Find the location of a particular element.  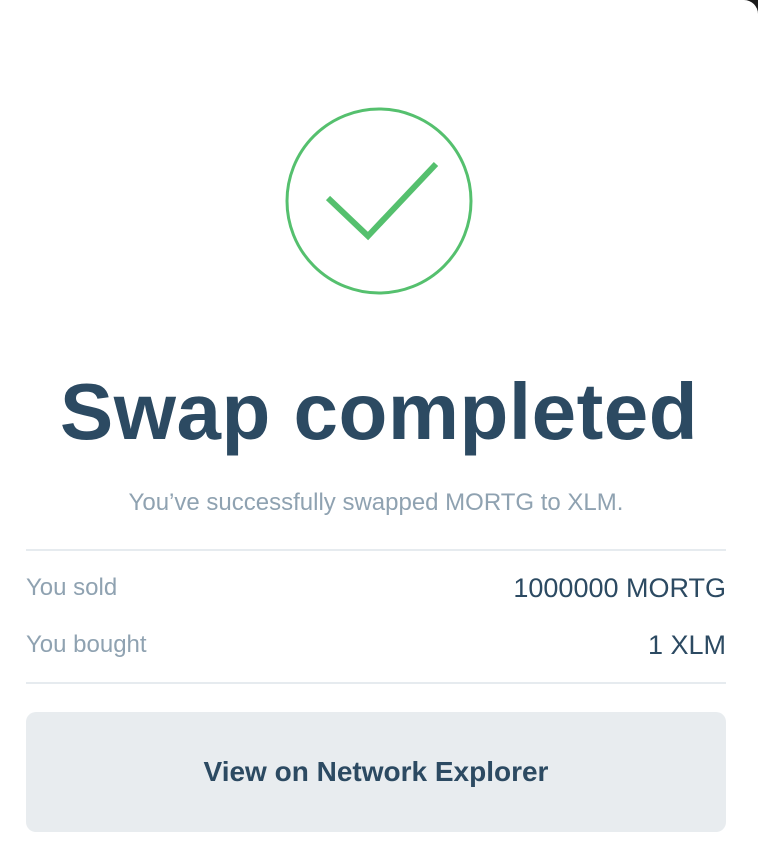

page-title: Swap completed is located at coordinates (379, 411).